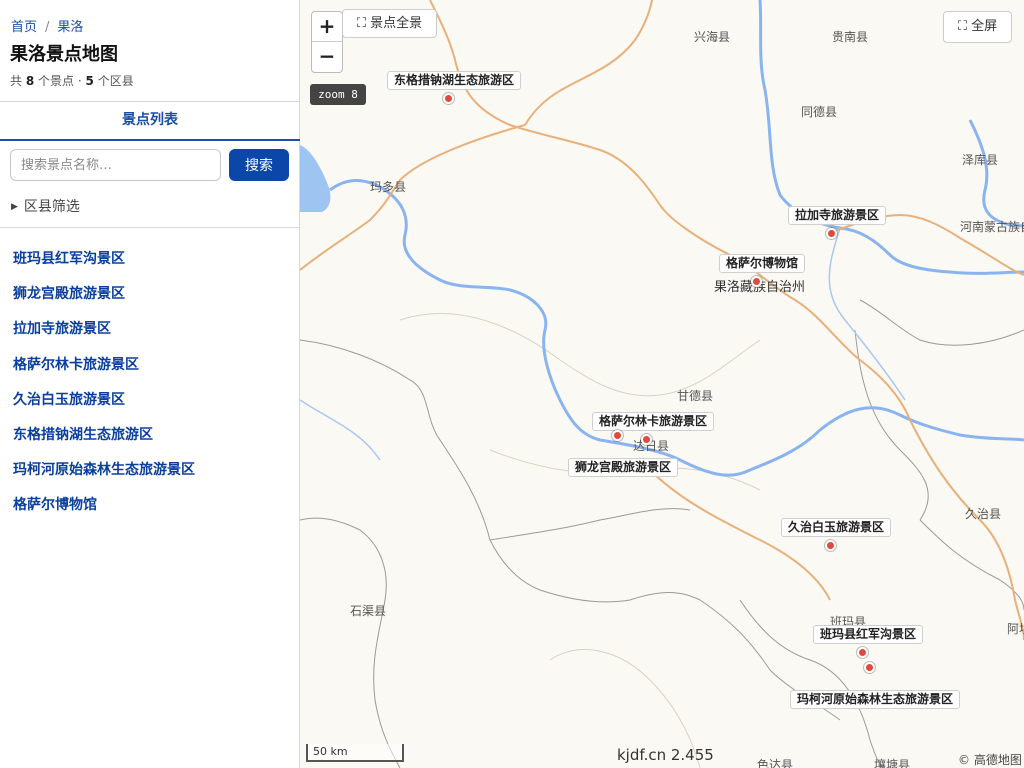  What do you see at coordinates (327, 57) in the screenshot?
I see `zoom-out-button: −` at bounding box center [327, 57].